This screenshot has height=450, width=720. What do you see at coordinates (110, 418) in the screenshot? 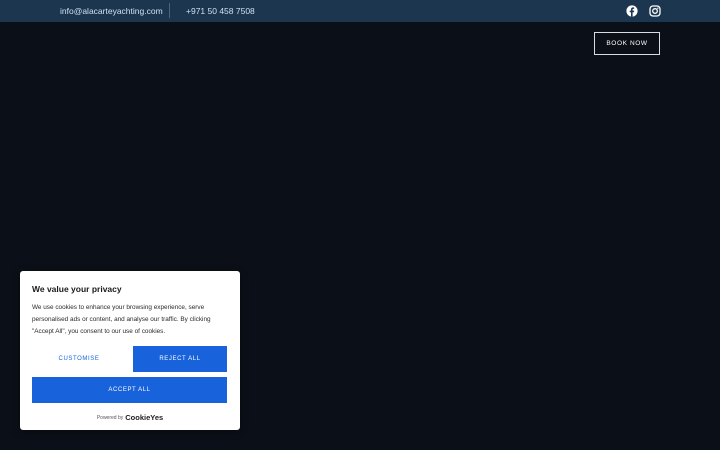
I see `powered-by-label: Powered by` at bounding box center [110, 418].